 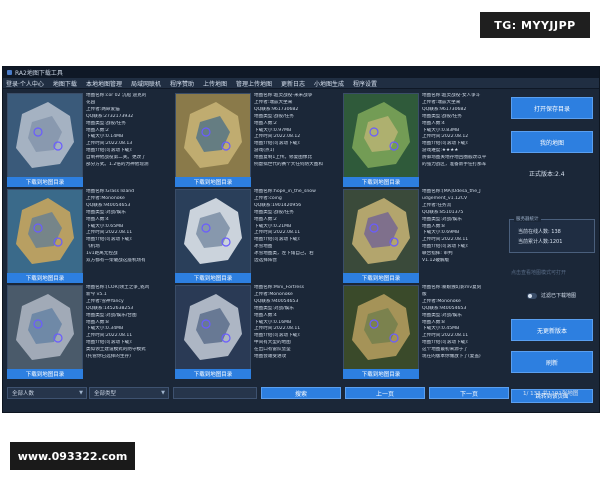 What do you see at coordinates (441, 329) in the screenshot?
I see `map-info-line: 下载大小:0.45MB` at bounding box center [441, 329].